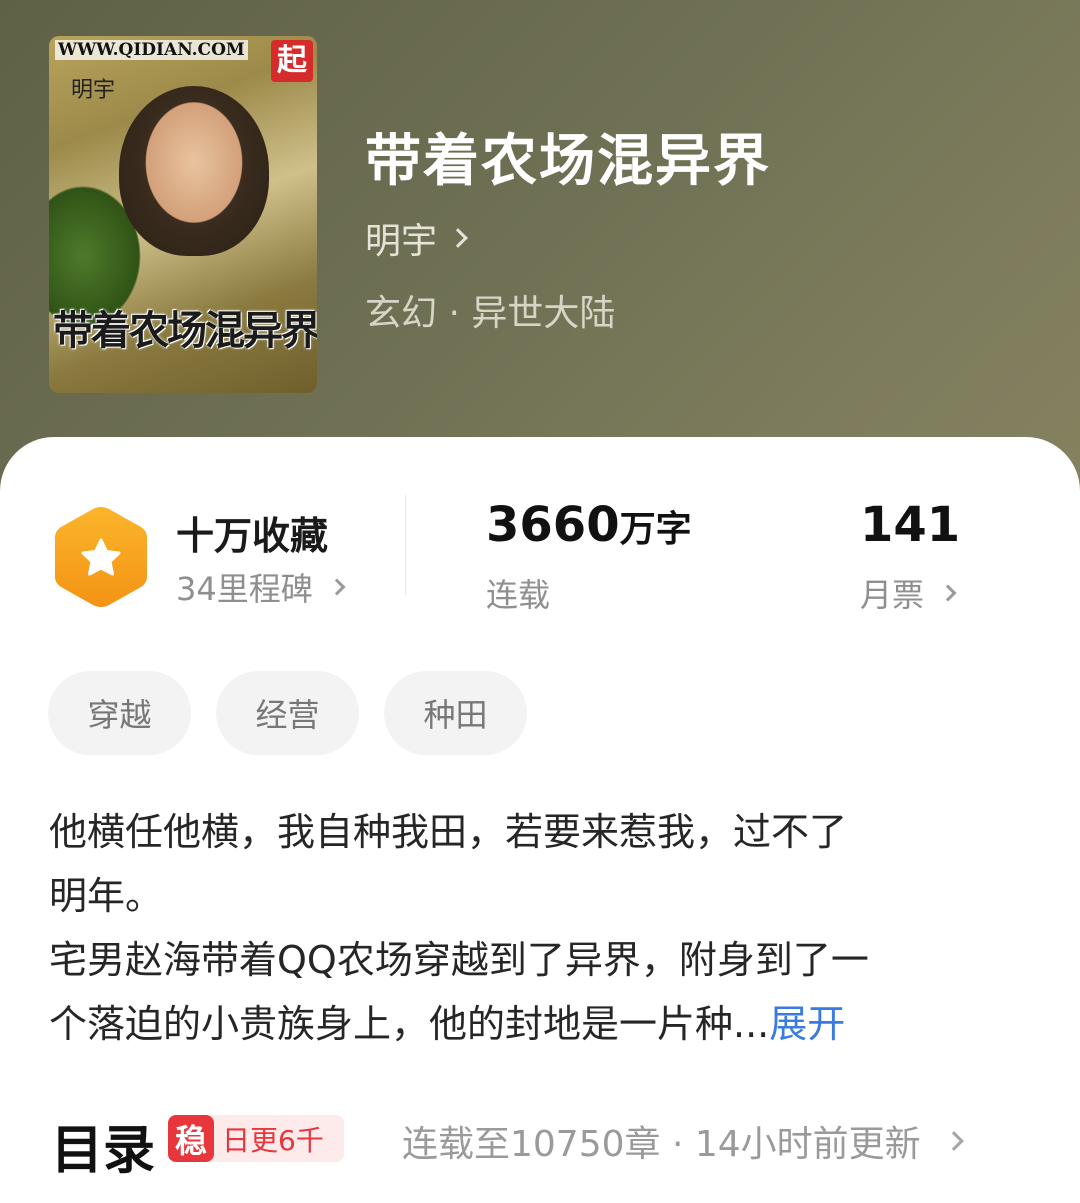 The width and height of the screenshot is (1080, 1203). Describe the element at coordinates (273, 1140) in the screenshot. I see `update-frequency-text: 日更6千` at that location.